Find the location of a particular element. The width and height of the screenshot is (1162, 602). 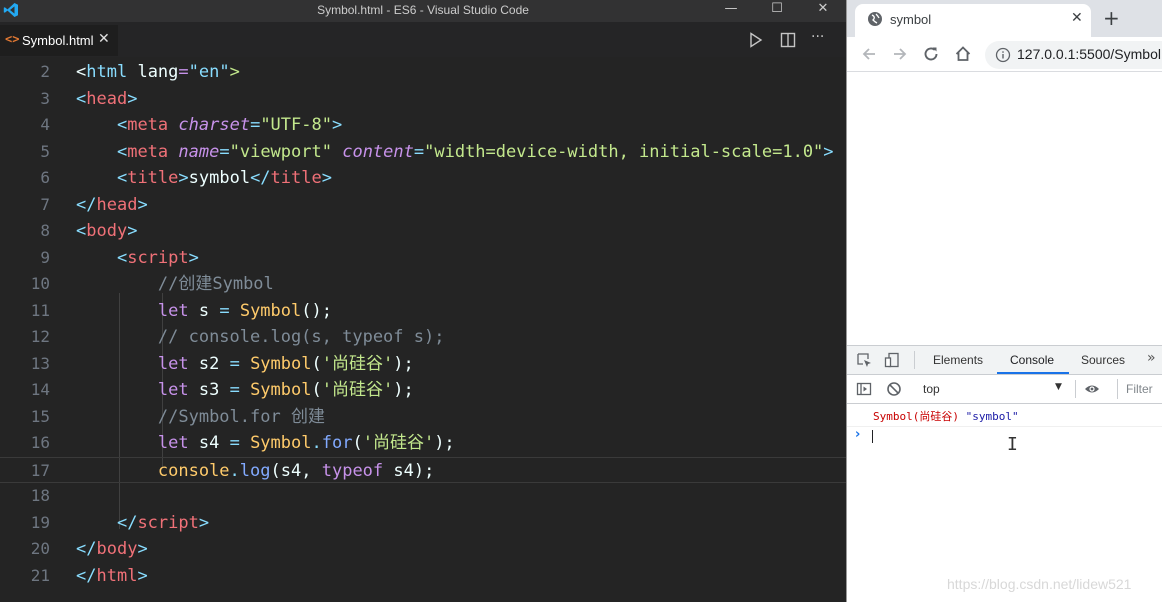

code-token: let is located at coordinates (173, 310).